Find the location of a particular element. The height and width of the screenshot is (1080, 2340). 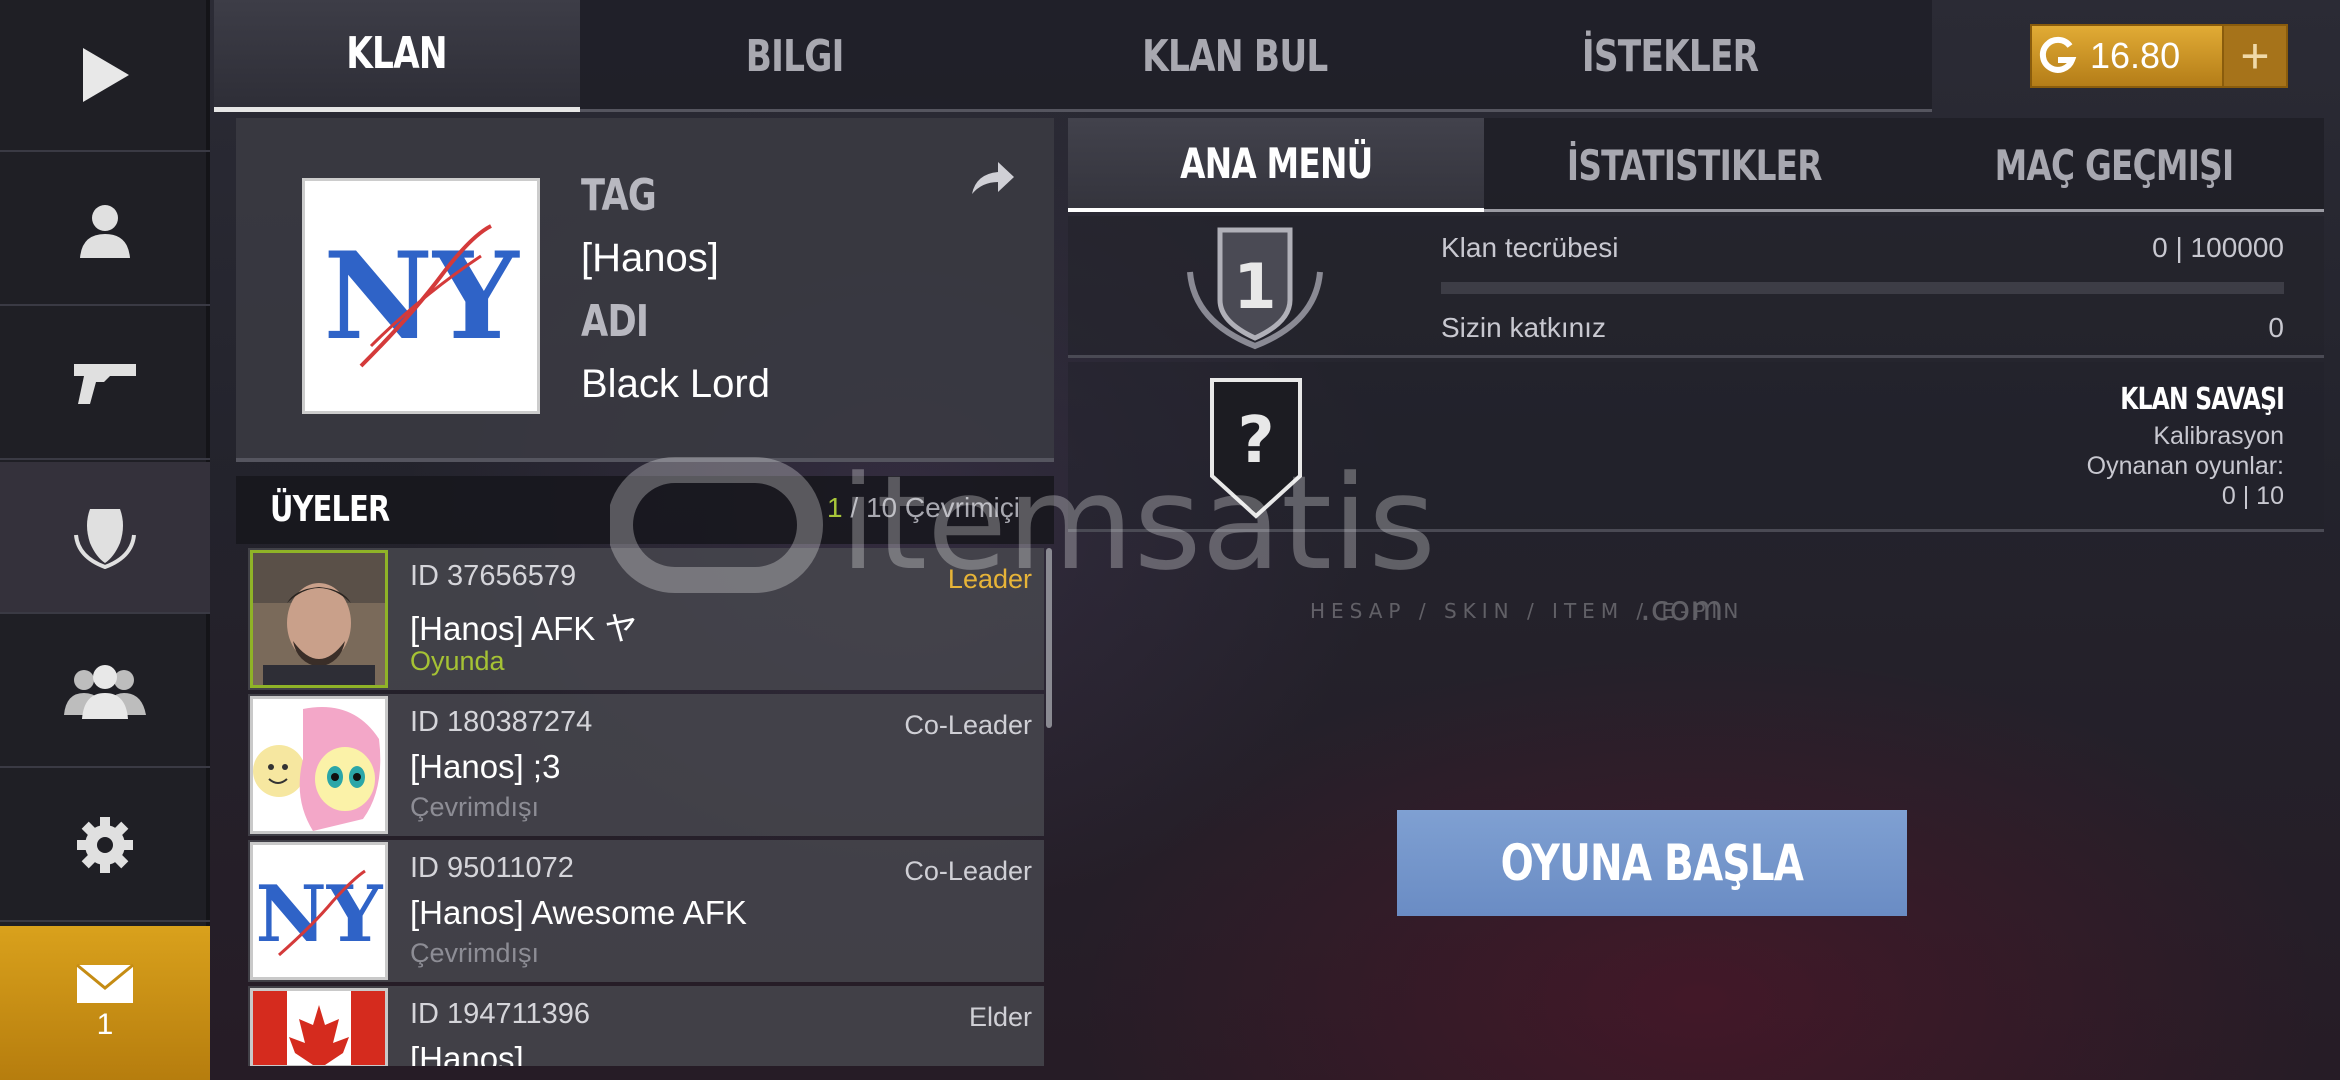

svg-text: .com is located at coordinates (1681, 609).